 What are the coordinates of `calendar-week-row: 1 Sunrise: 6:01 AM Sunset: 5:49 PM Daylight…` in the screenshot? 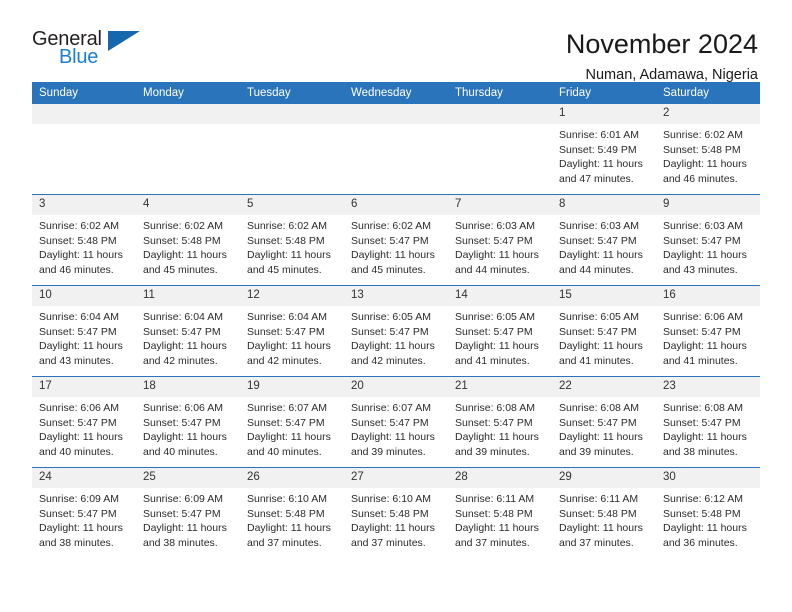 It's located at (396, 149).